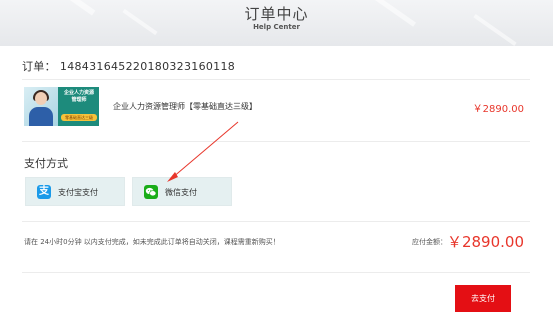 Image resolution: width=553 pixels, height=322 pixels. Describe the element at coordinates (151, 192) in the screenshot. I see `wechat-icon` at that location.